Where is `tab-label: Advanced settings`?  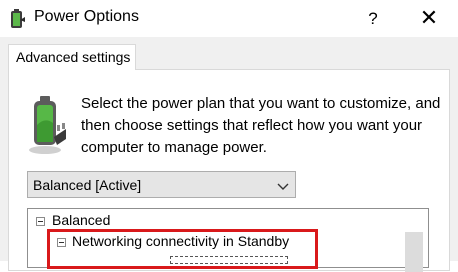 tab-label: Advanced settings is located at coordinates (73, 57).